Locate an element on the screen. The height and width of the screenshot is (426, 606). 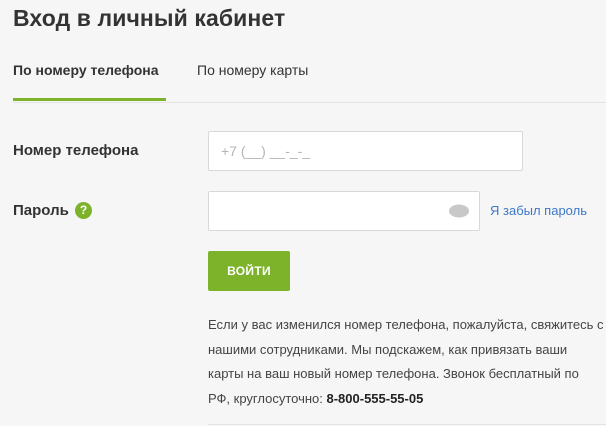
forgot-password-link: Я забыл пароль is located at coordinates (538, 210).